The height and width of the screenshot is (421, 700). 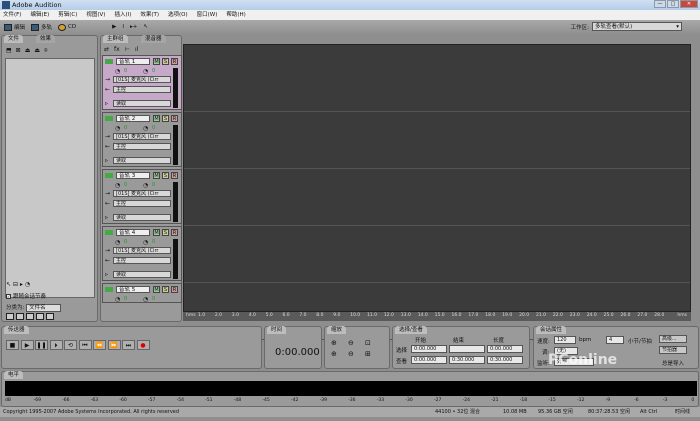 I want to click on filter-video-icon, so click(x=30, y=316).